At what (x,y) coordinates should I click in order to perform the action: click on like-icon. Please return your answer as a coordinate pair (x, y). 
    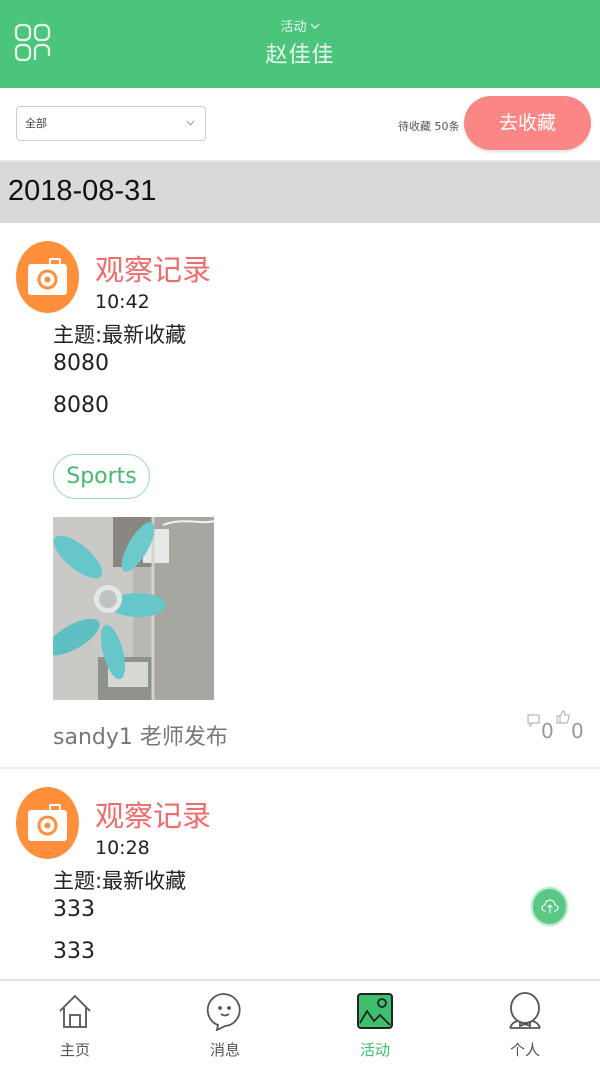
    Looking at the image, I should click on (563, 717).